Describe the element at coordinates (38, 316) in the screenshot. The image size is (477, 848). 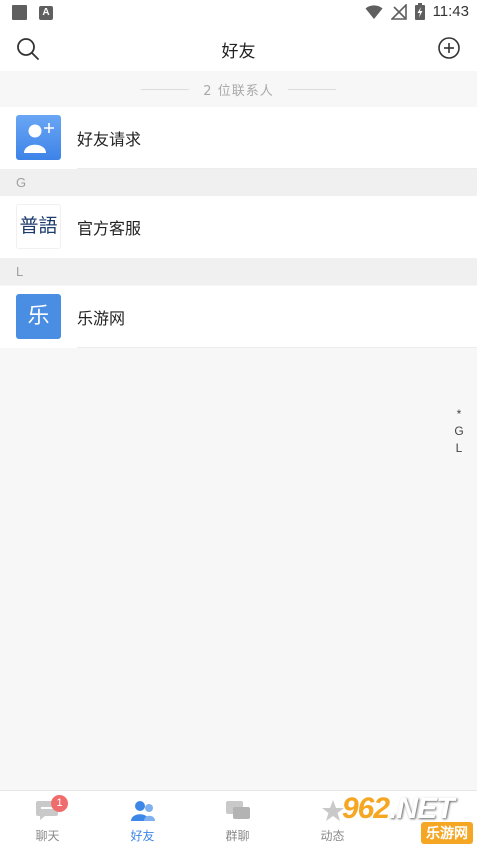
I see `avatar: 乐` at that location.